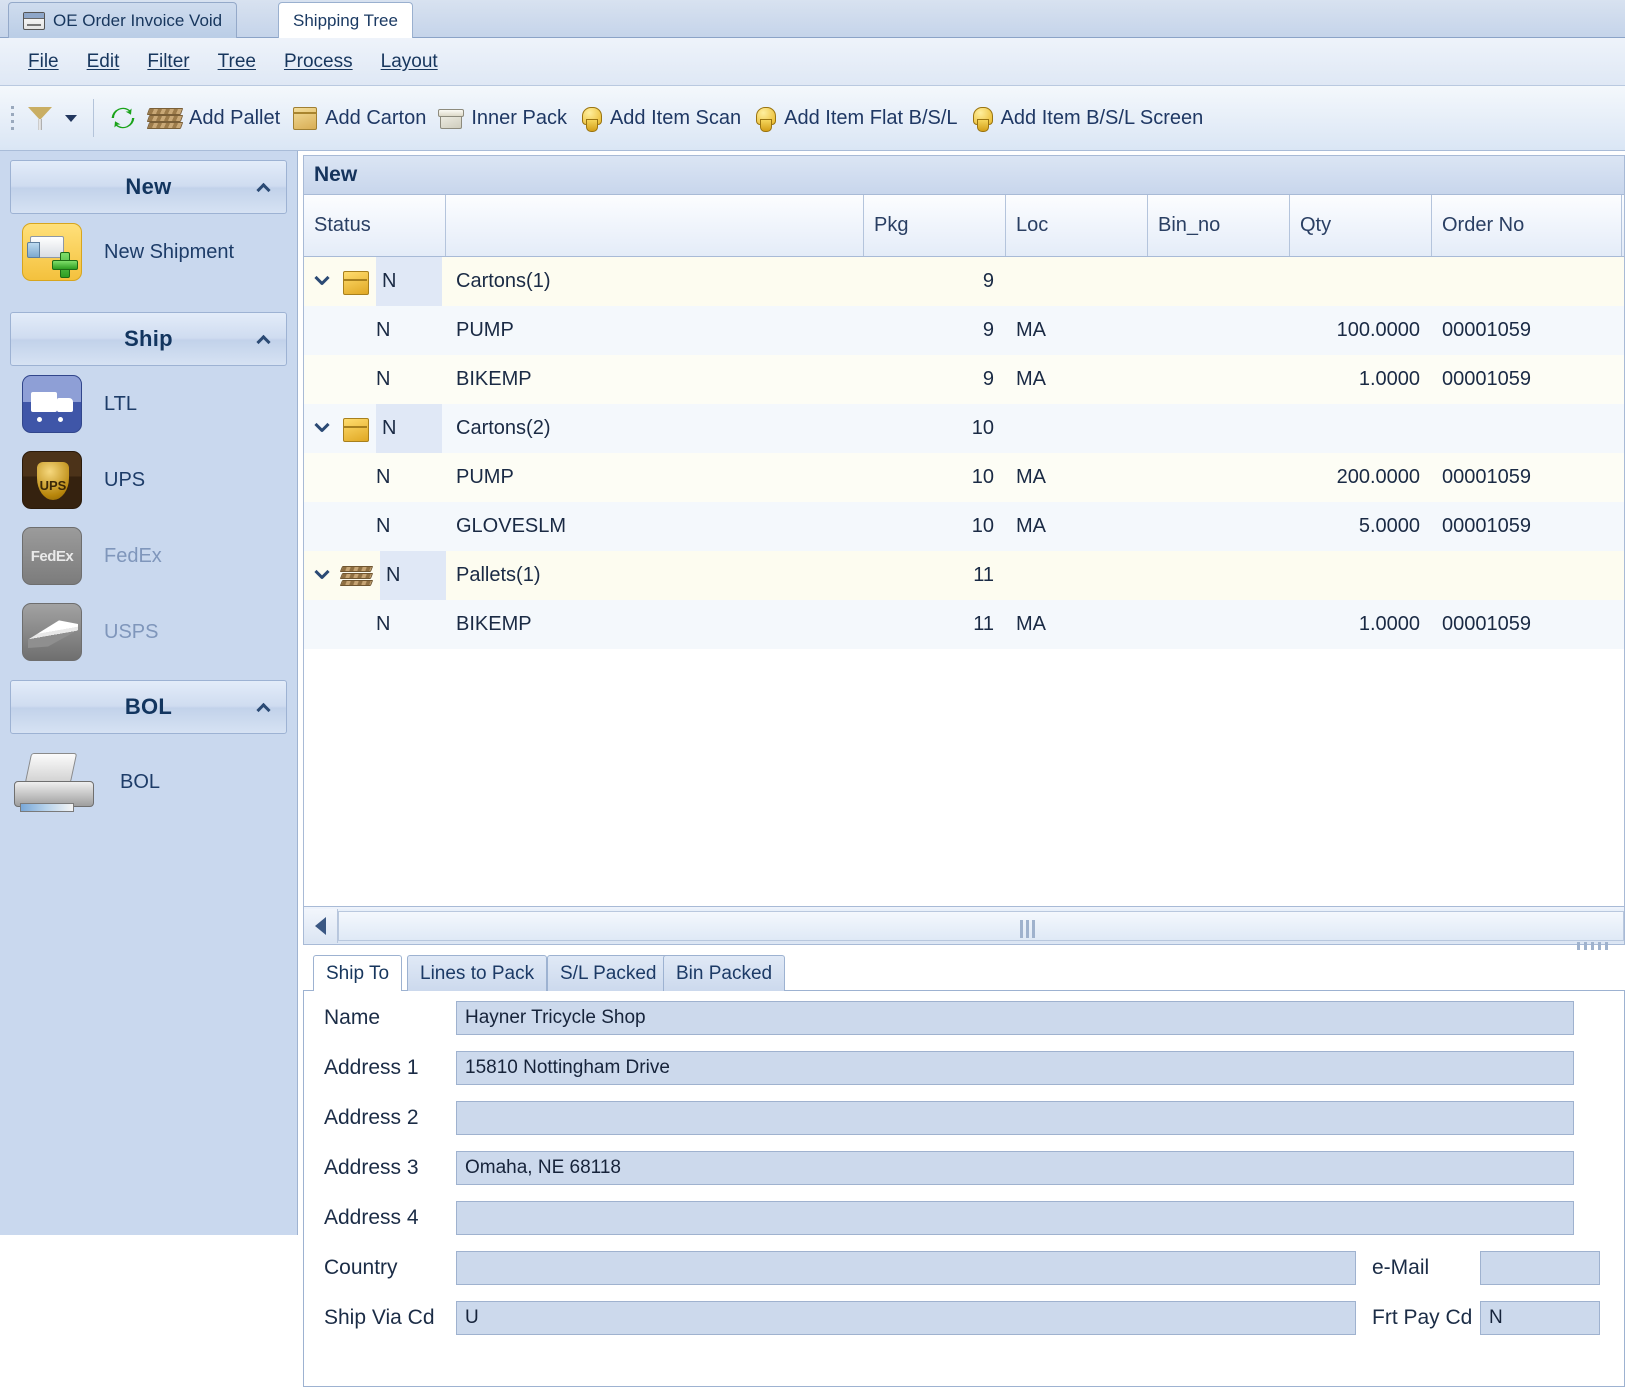 This screenshot has width=1625, height=1387. Describe the element at coordinates (477, 973) in the screenshot. I see `tab-lines-to-pack: Lines to Pack` at that location.